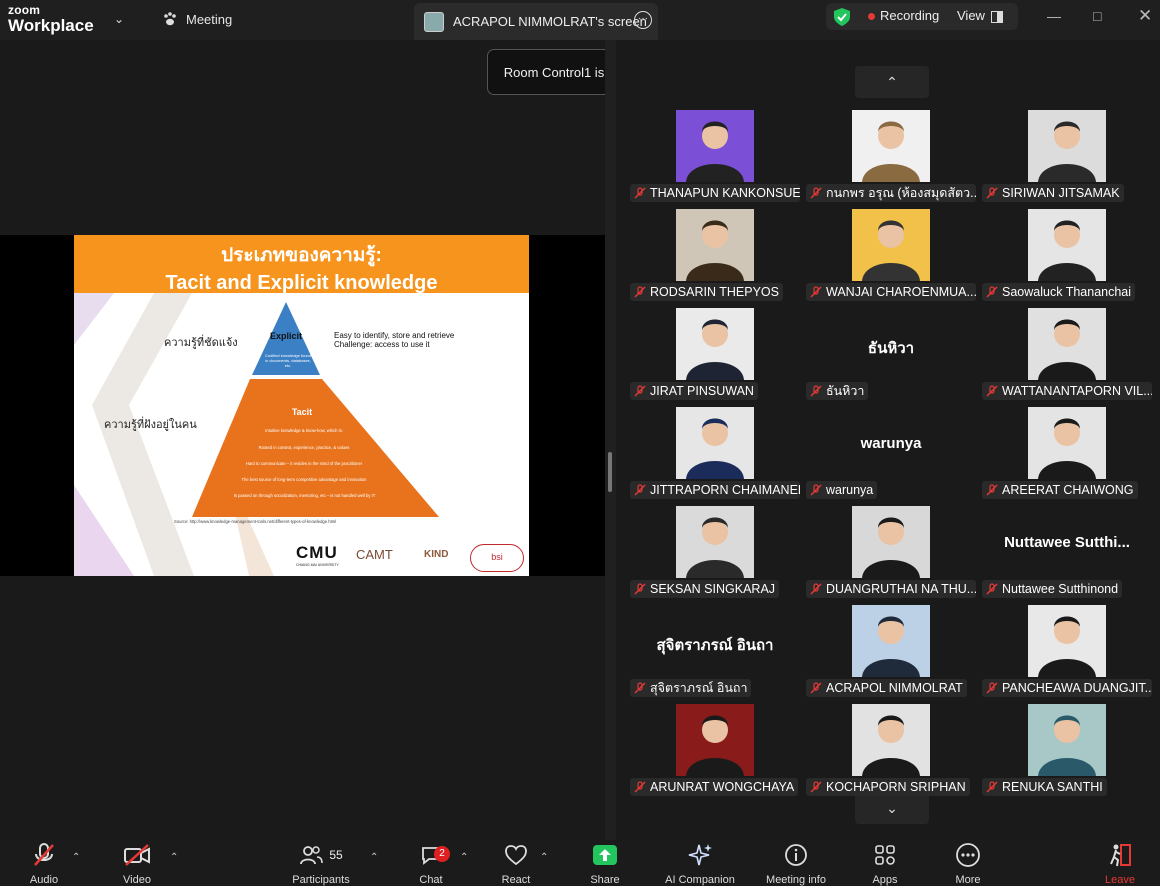 The image size is (1160, 886). I want to click on participant-tile: ธันหิวา ธันหิวา, so click(891, 354).